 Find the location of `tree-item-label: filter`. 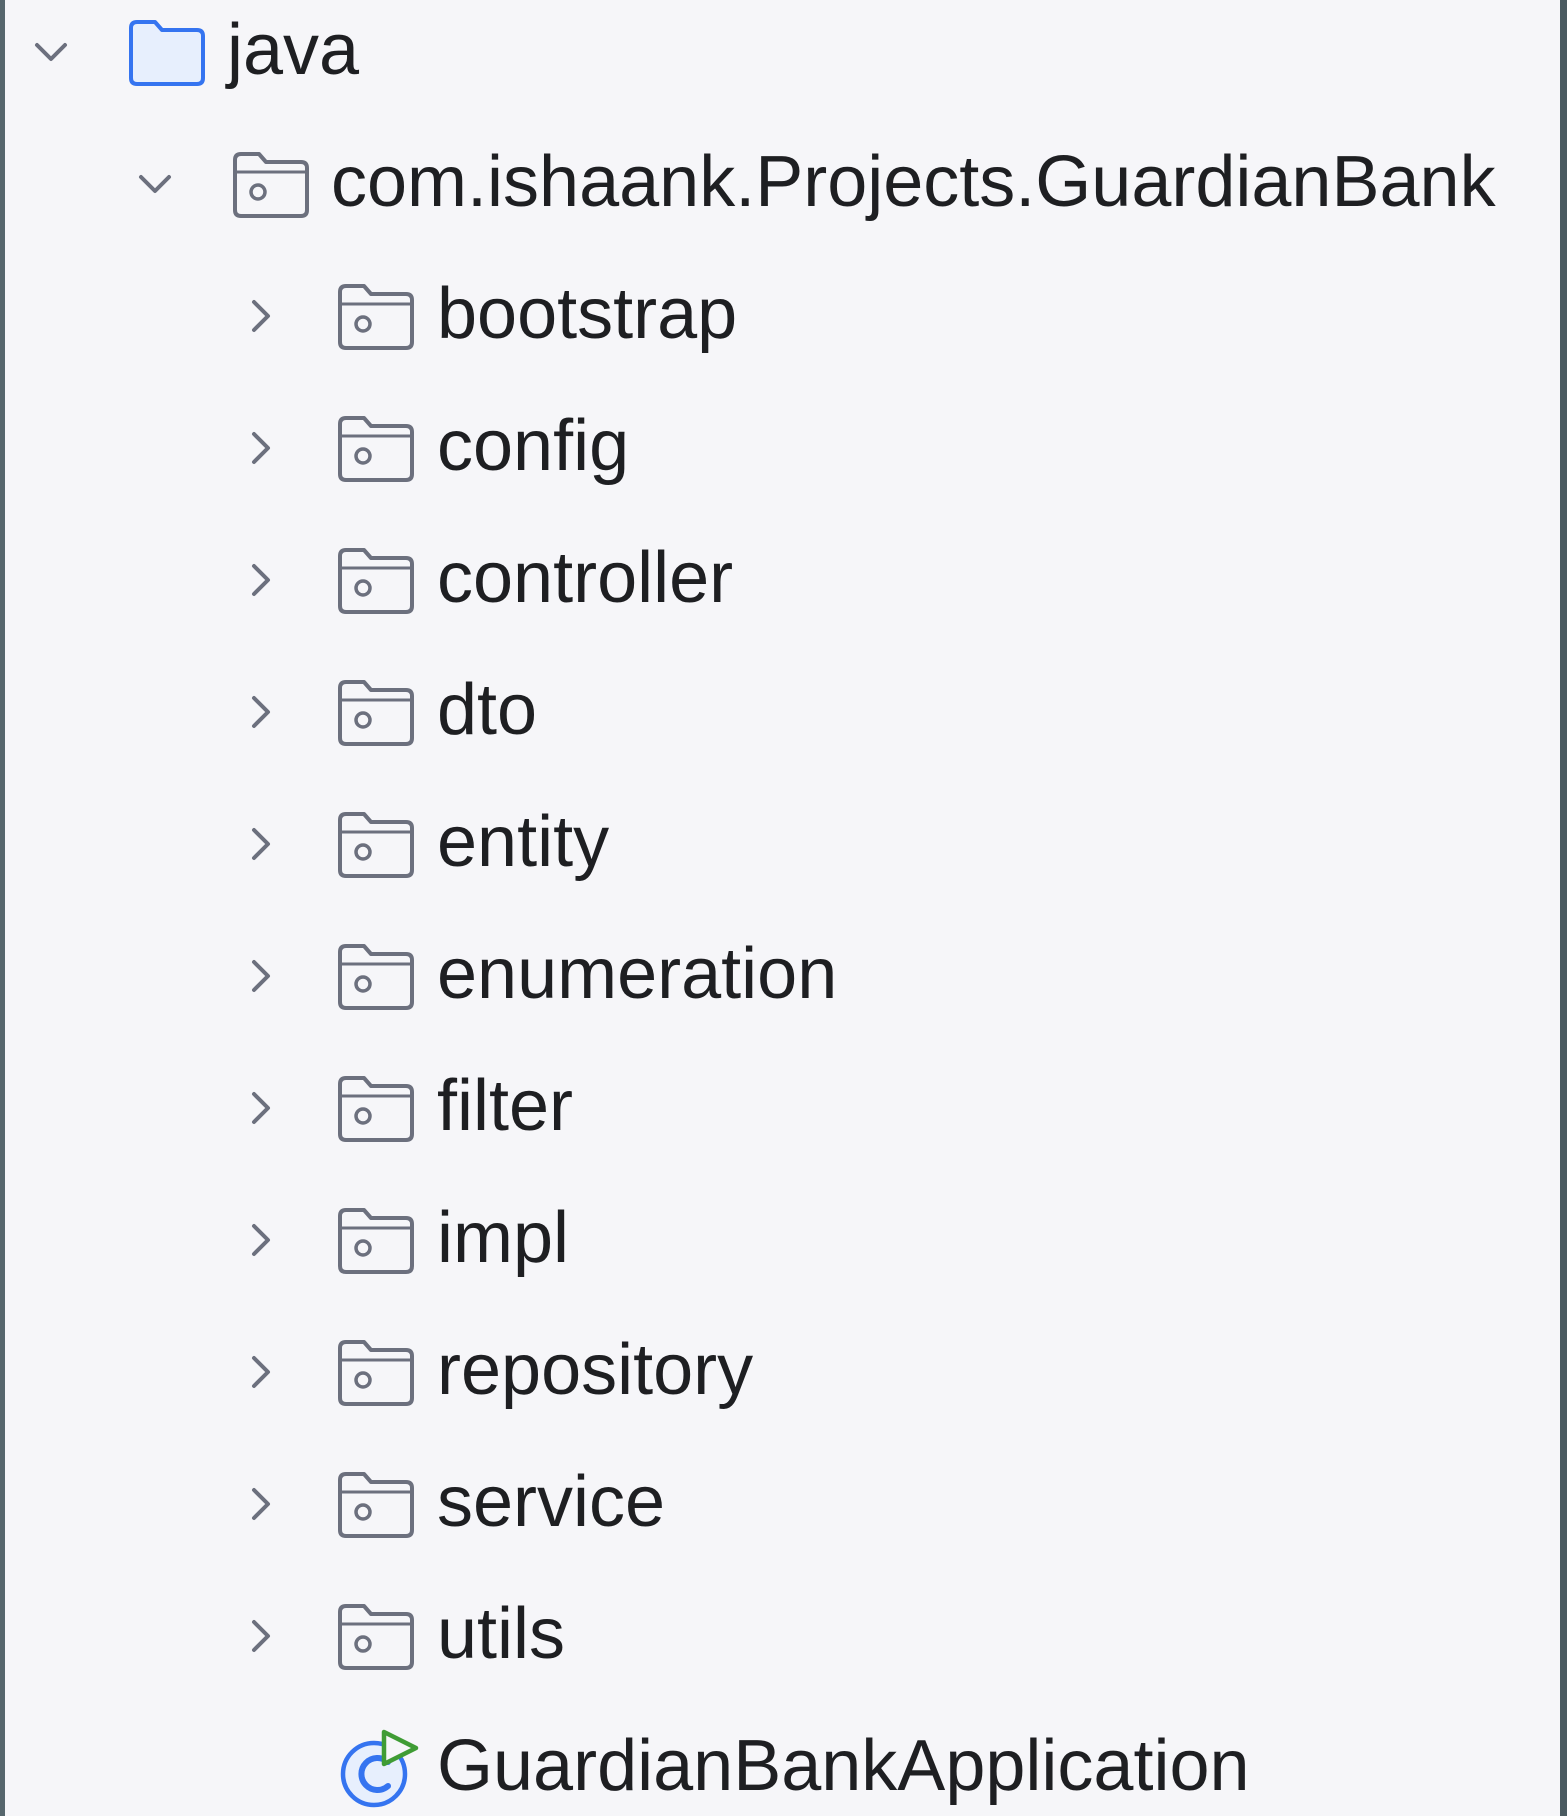

tree-item-label: filter is located at coordinates (505, 1106).